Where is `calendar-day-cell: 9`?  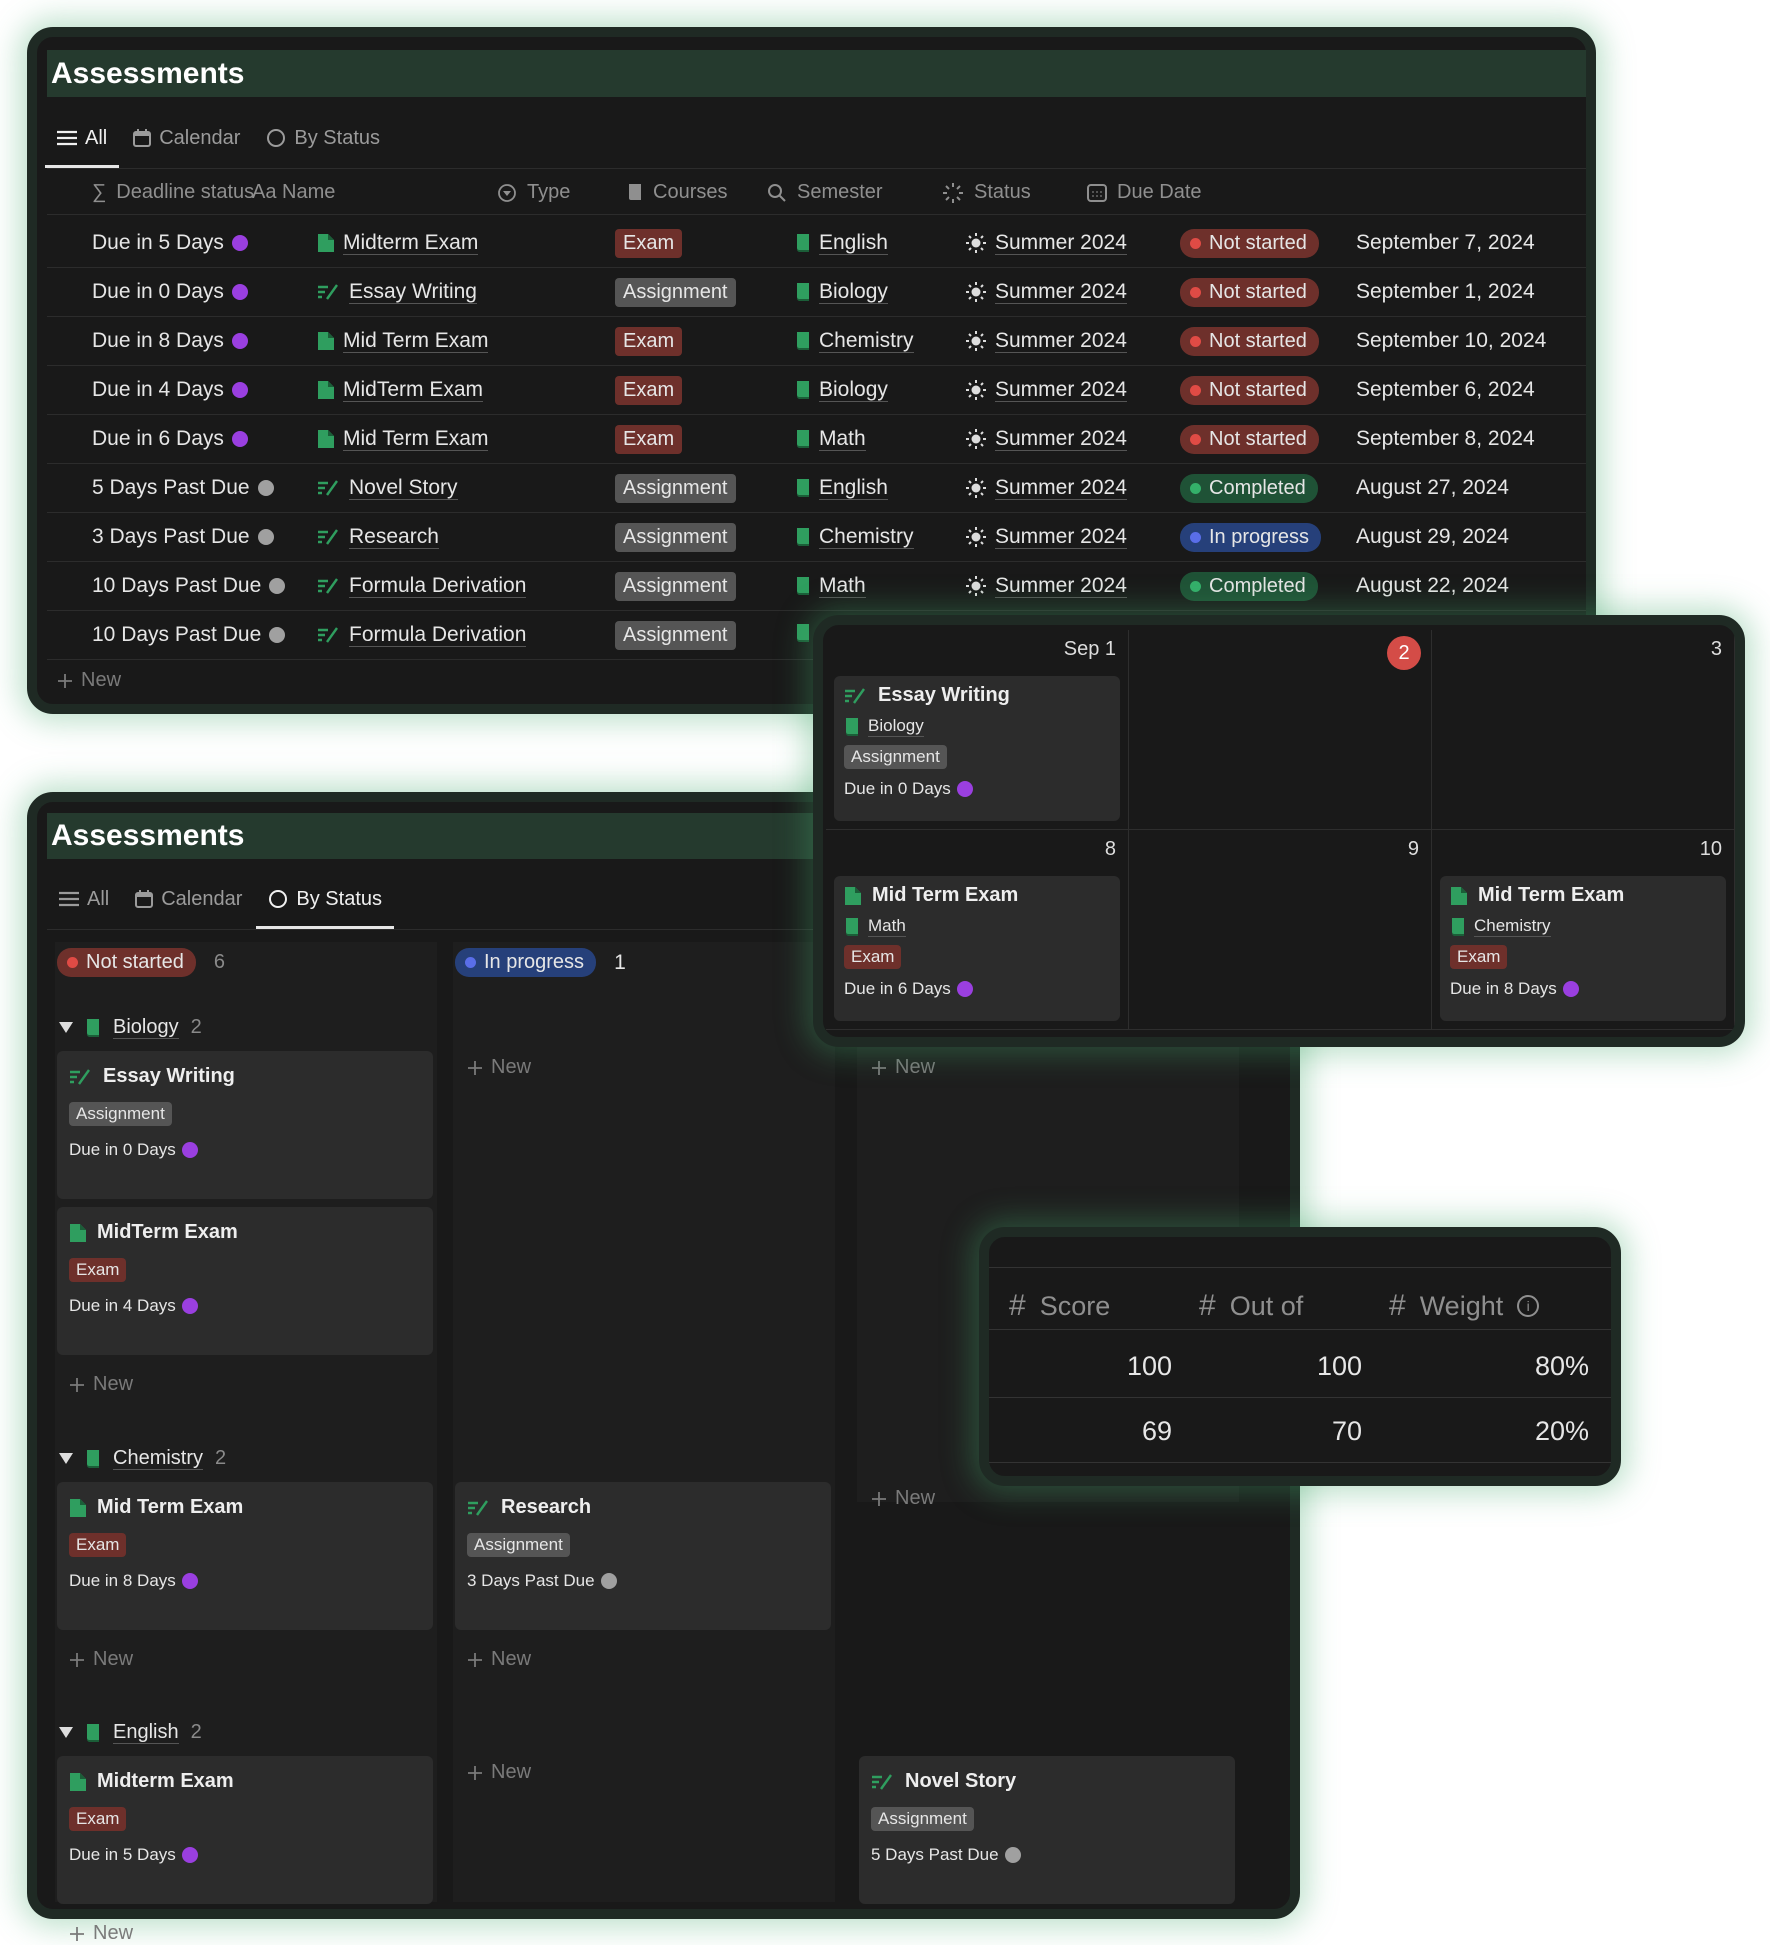 calendar-day-cell: 9 is located at coordinates (1280, 930).